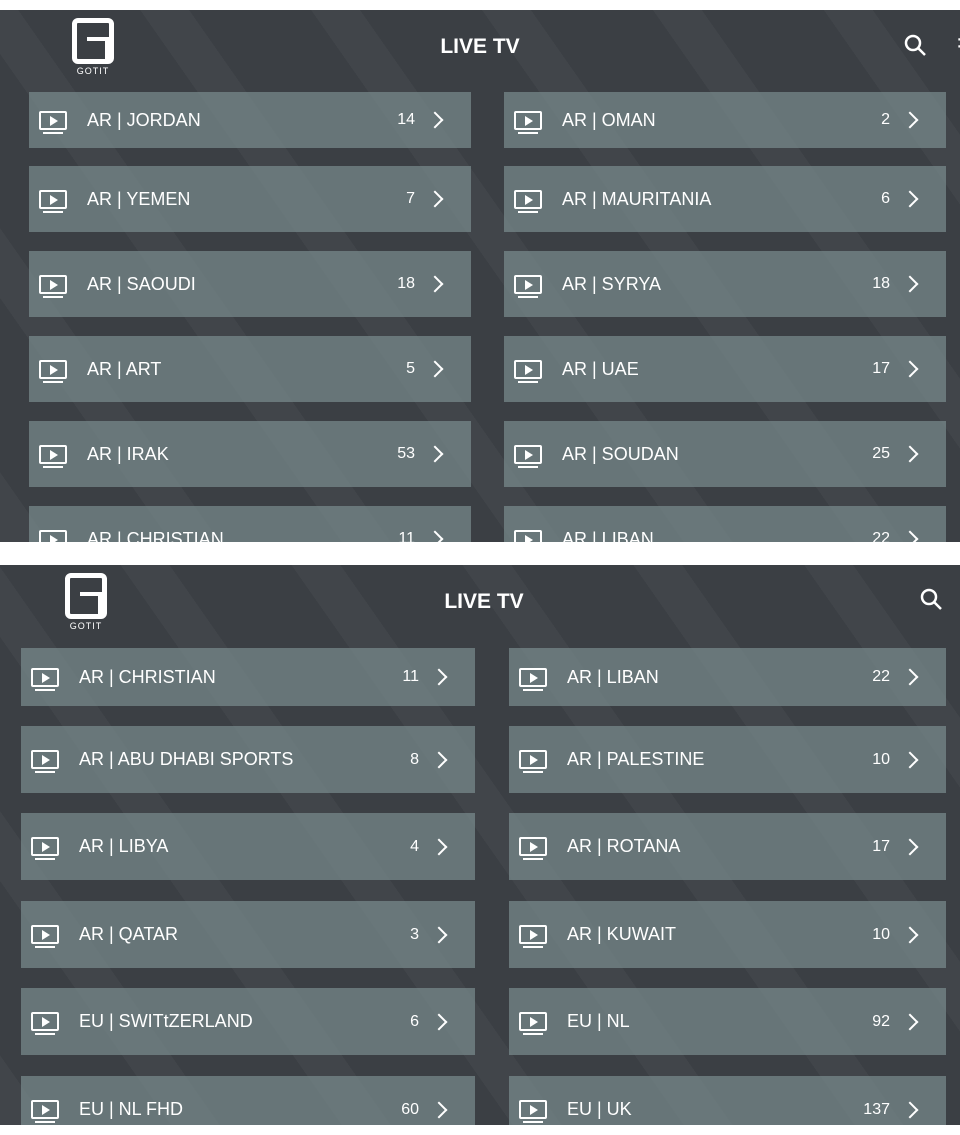  Describe the element at coordinates (250, 454) in the screenshot. I see `category-row: AR | IRAK 53` at that location.